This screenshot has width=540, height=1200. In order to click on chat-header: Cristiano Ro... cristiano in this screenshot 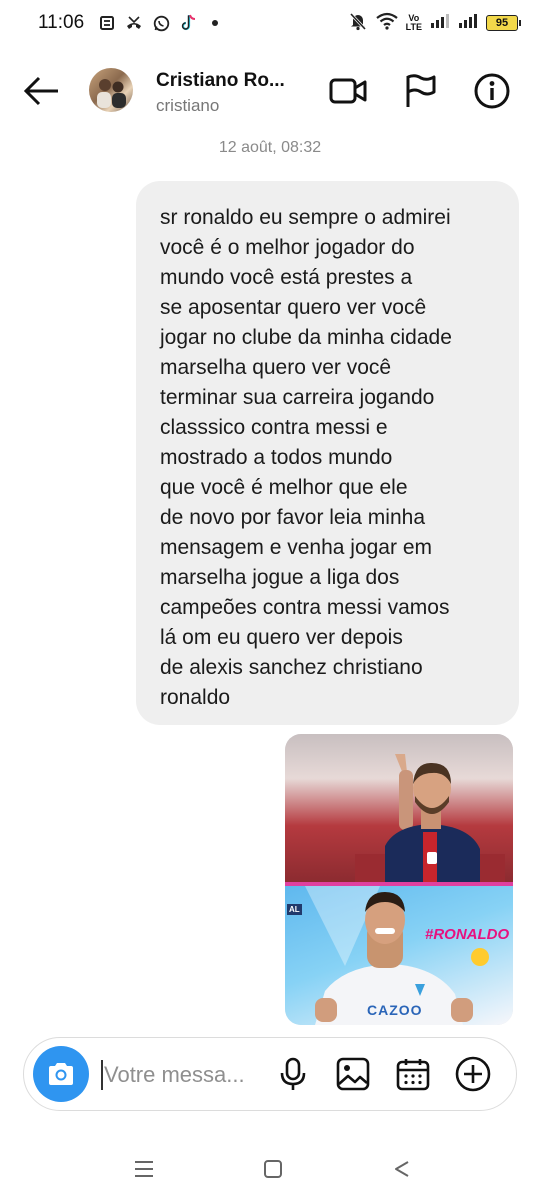, I will do `click(270, 91)`.